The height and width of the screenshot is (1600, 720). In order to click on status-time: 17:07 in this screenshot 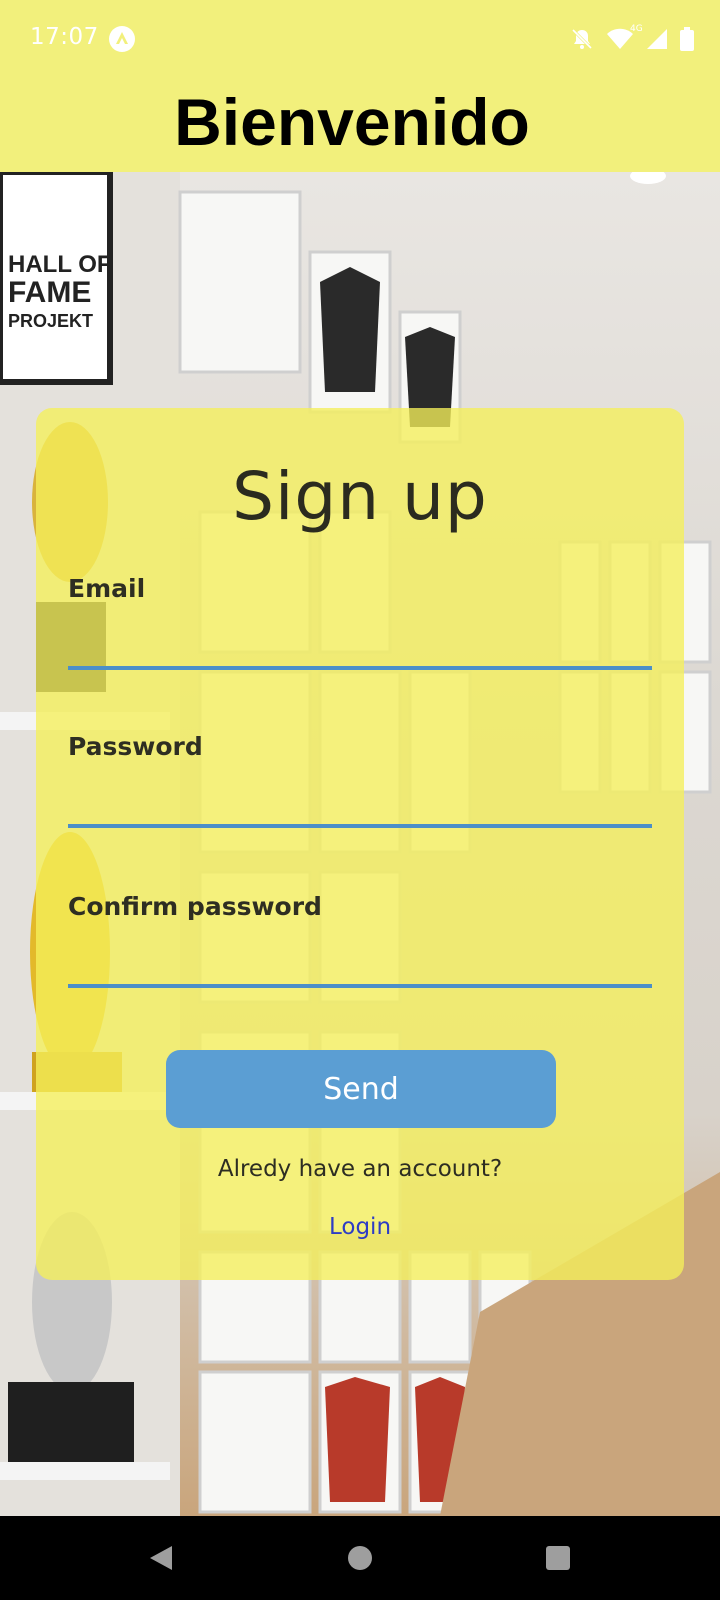, I will do `click(64, 37)`.